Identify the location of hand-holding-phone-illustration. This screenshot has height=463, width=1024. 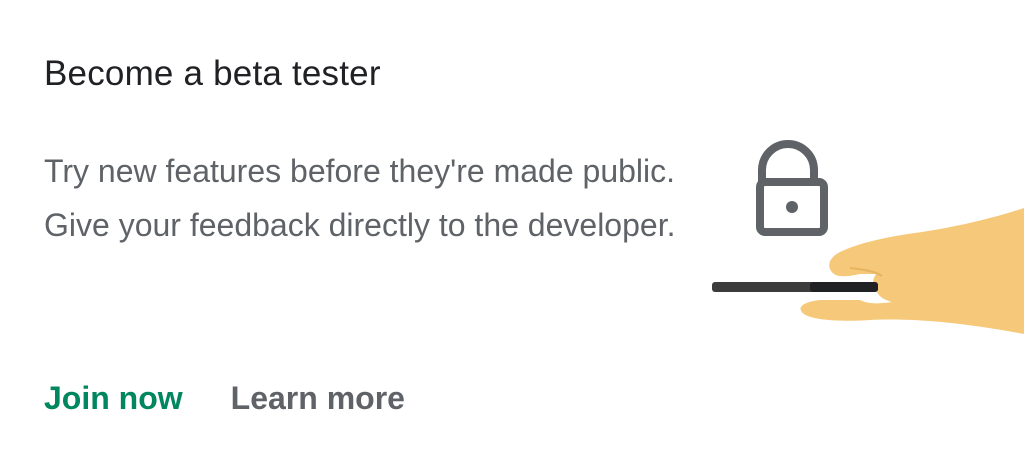
(868, 237).